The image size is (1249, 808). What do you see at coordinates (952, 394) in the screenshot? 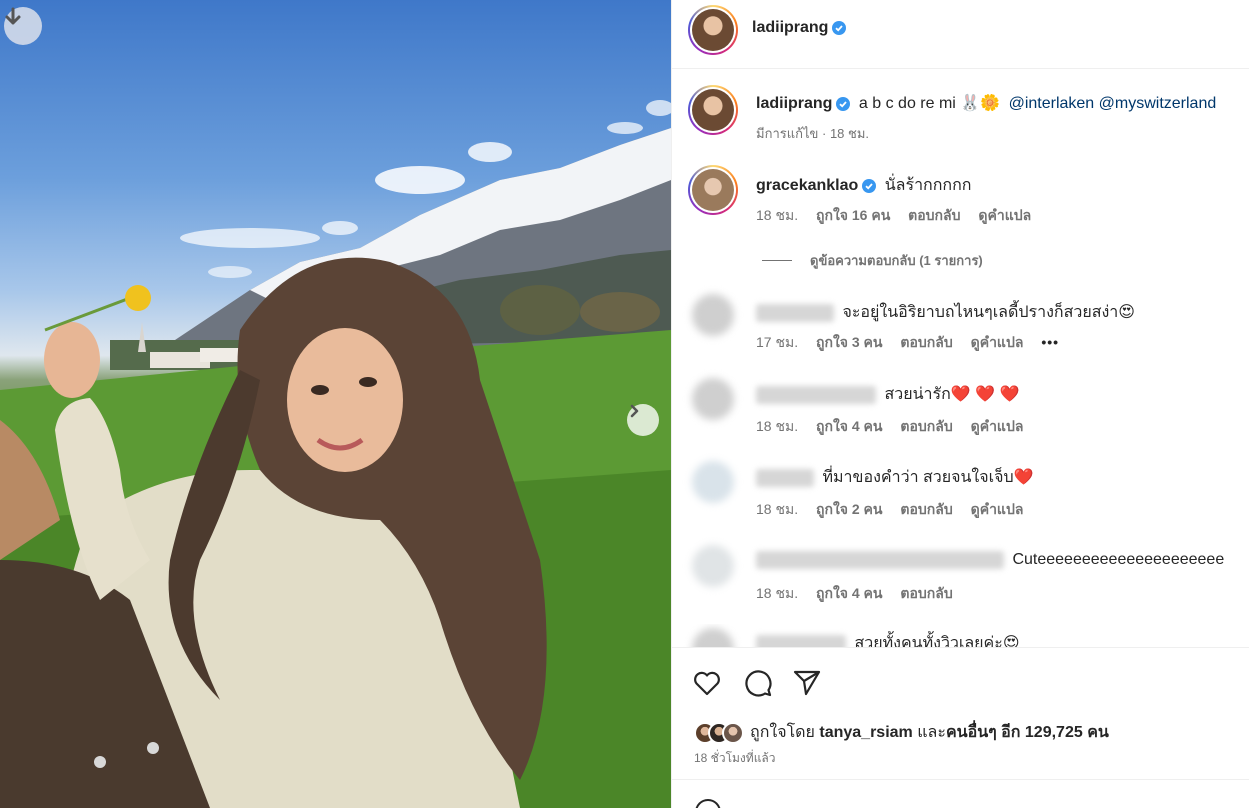
I see `comment-text: สวยน่ารัก❤️ ❤️ ❤️` at bounding box center [952, 394].